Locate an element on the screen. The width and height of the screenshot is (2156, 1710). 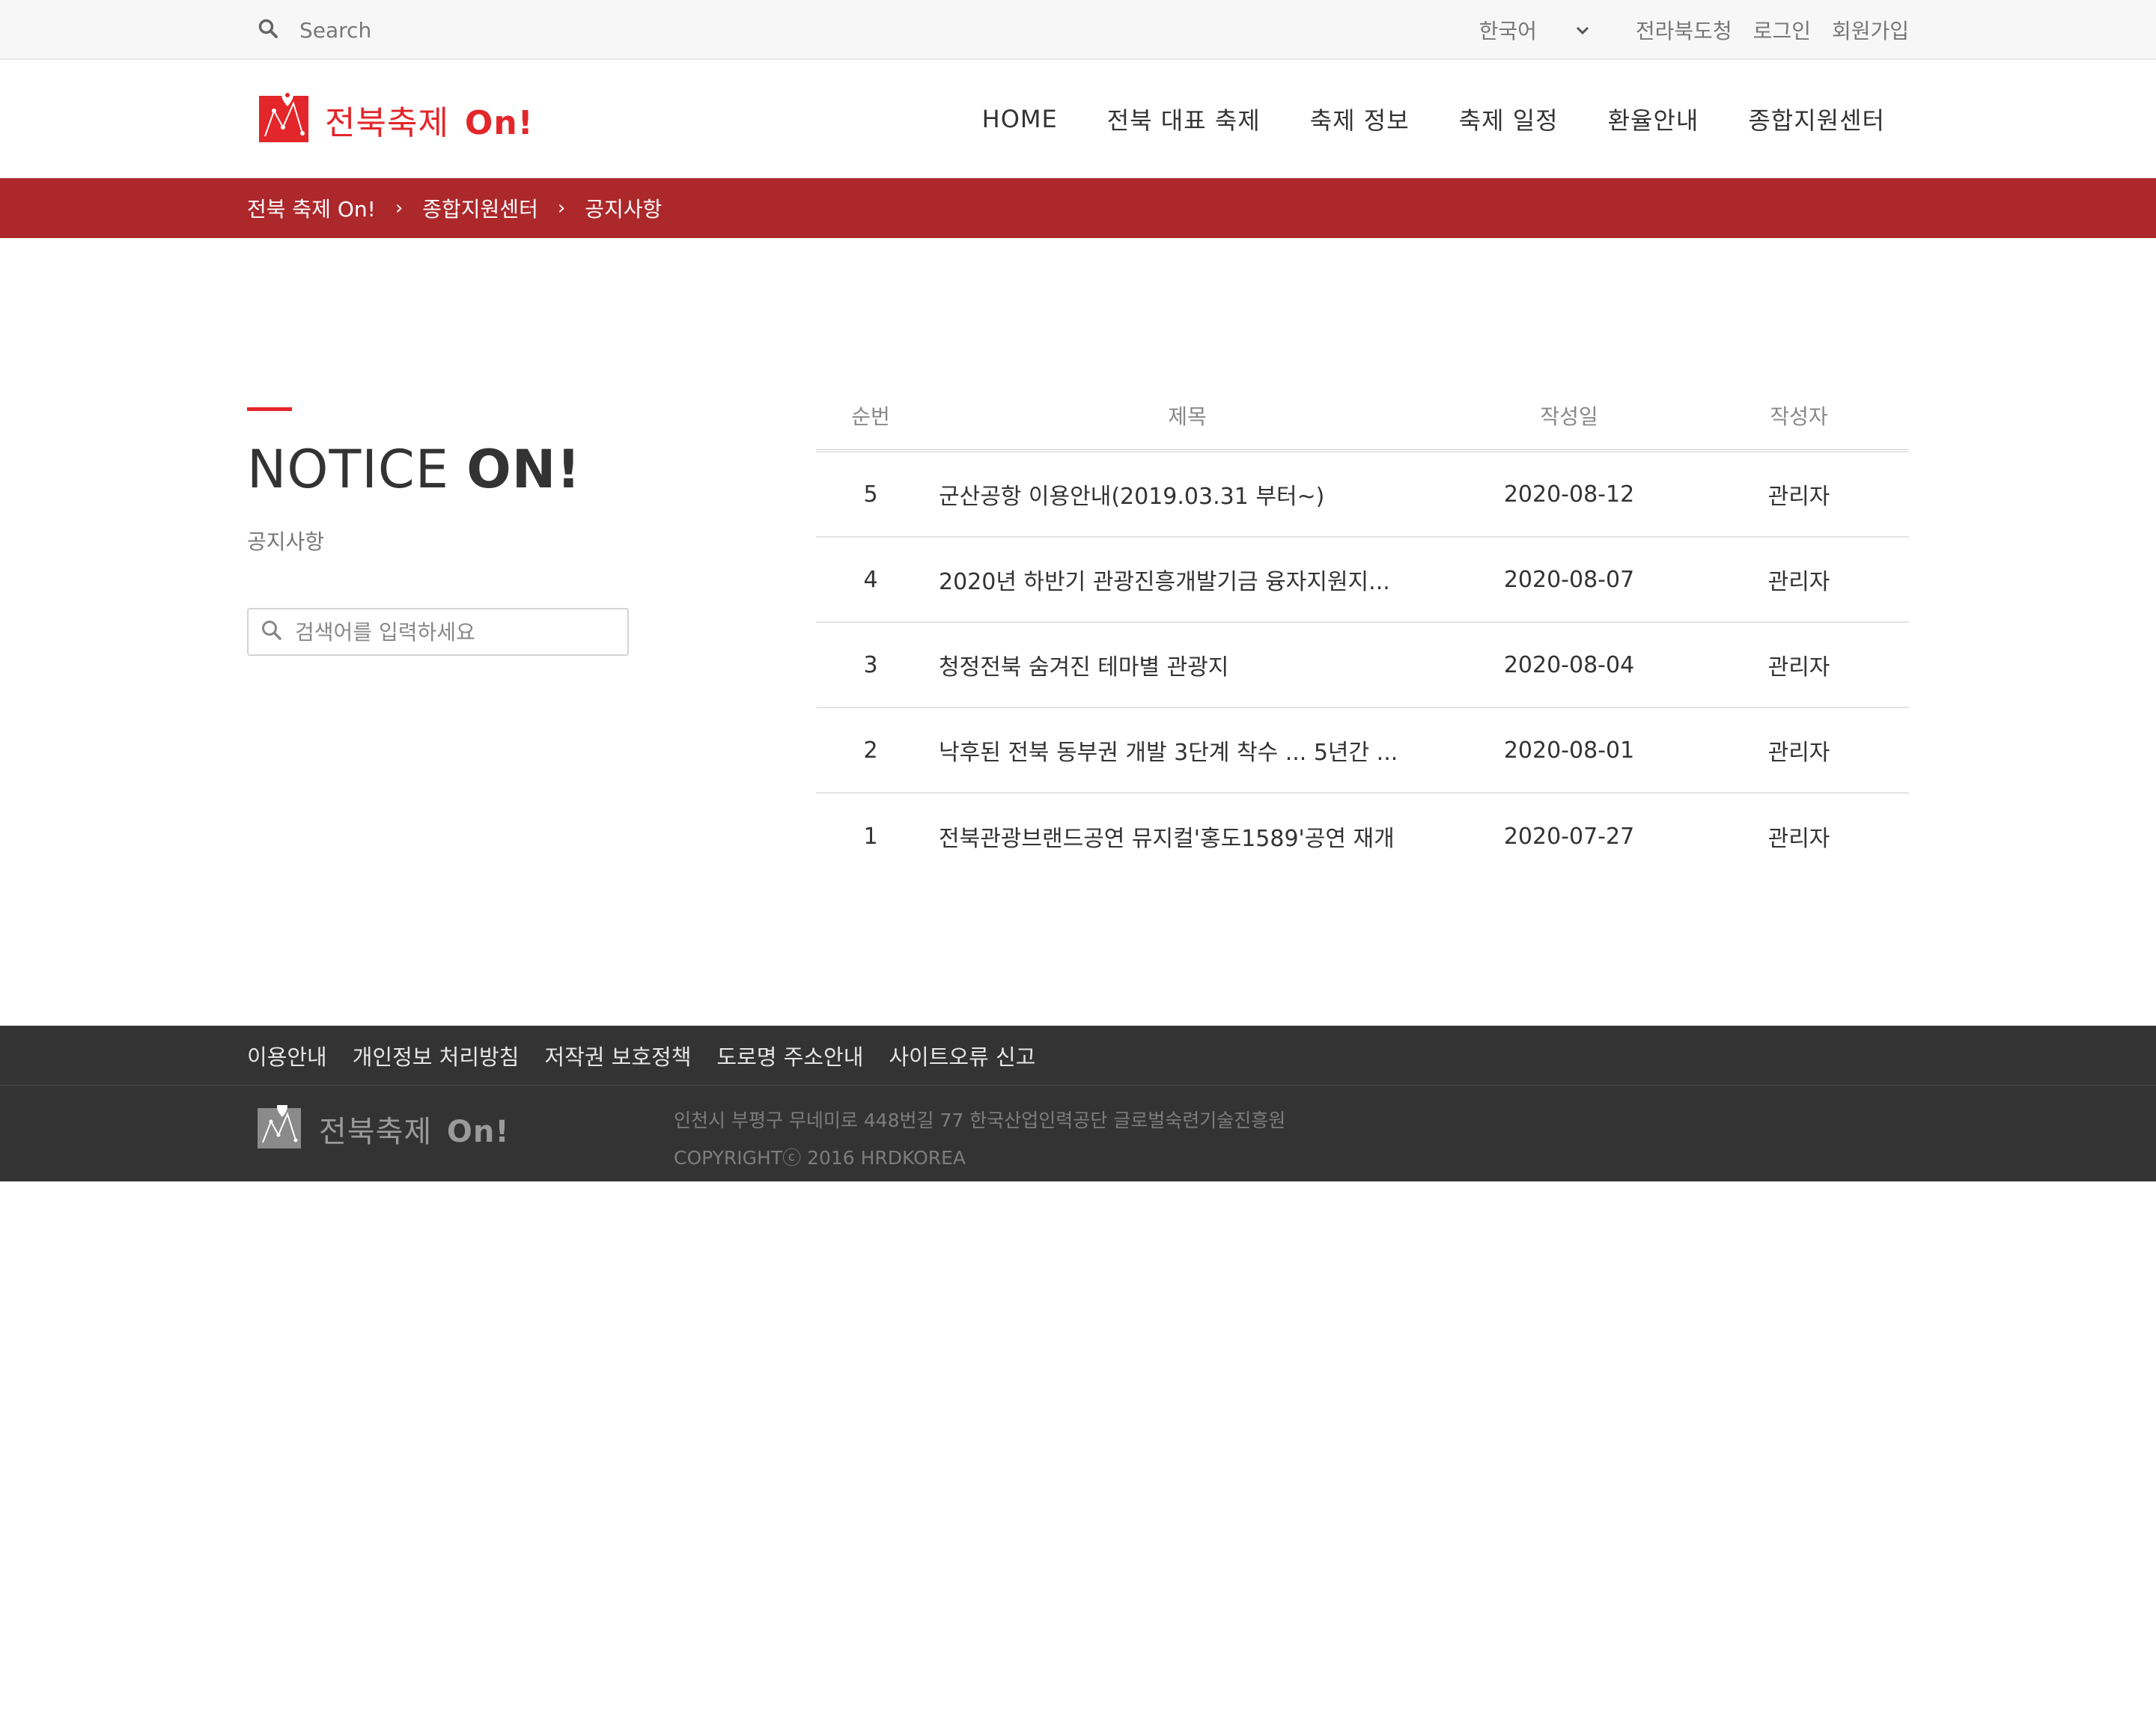
row-title-link: 군산공항 이용안내(2019.03.31 부터~) is located at coordinates (1187, 495).